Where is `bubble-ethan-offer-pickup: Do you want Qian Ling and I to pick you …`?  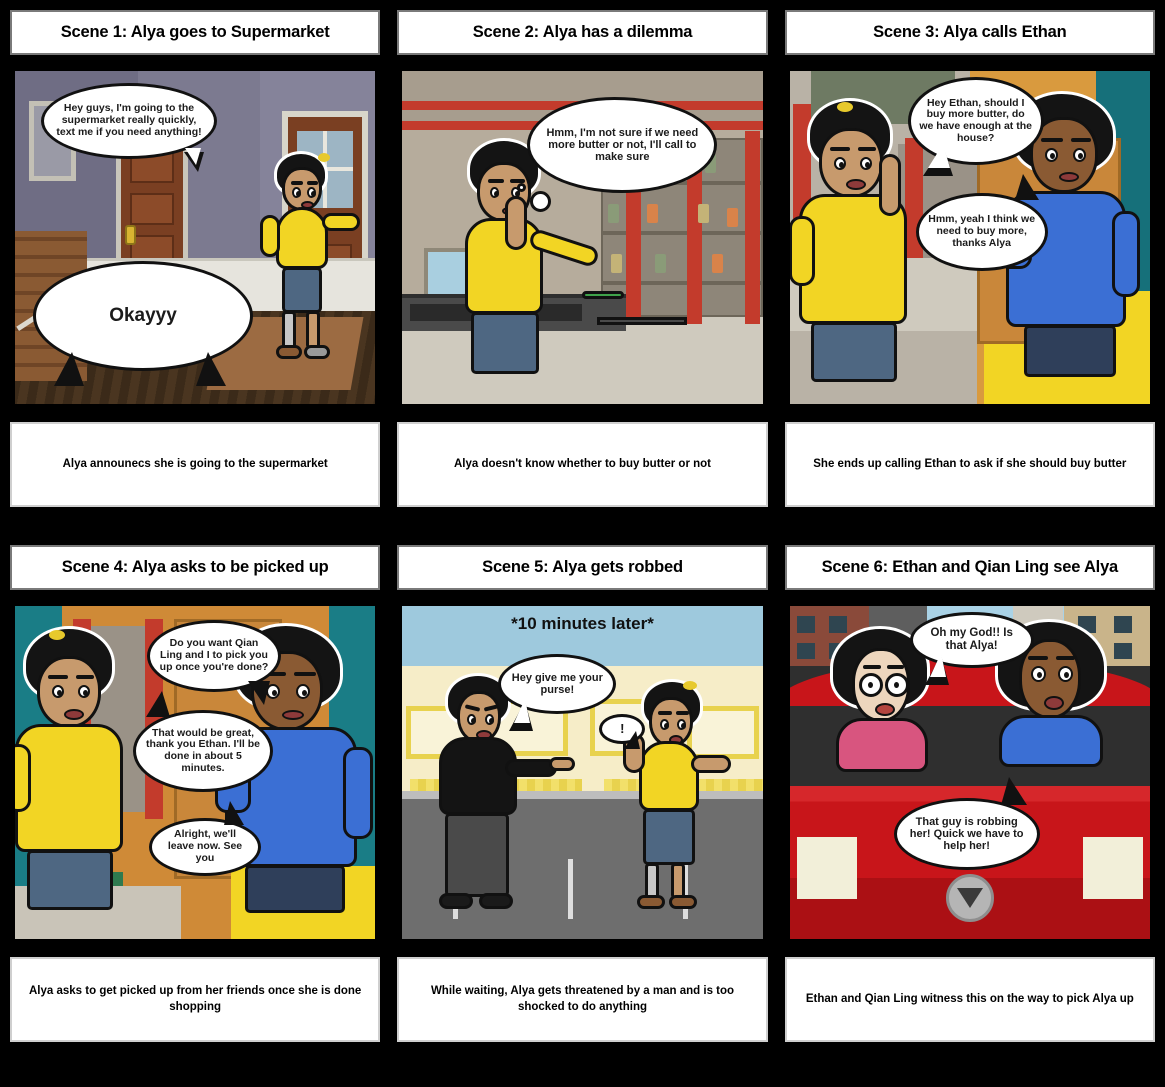 bubble-ethan-offer-pickup: Do you want Qian Ling and I to pick you … is located at coordinates (214, 662).